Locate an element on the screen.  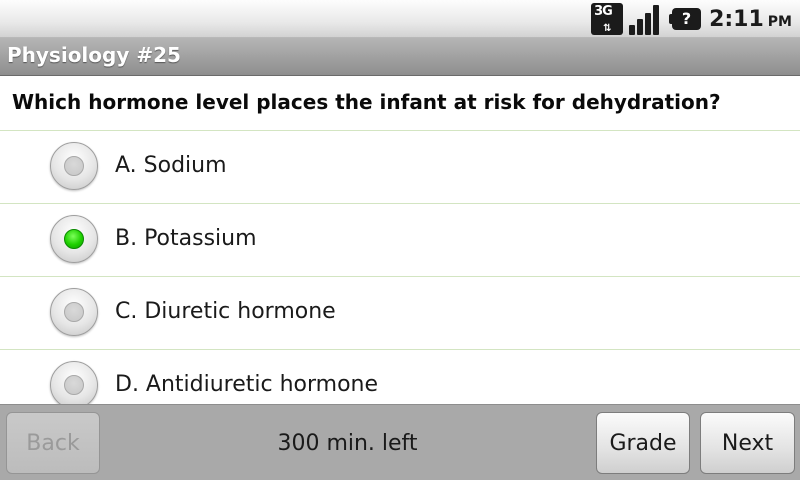
answer-option-label: A. Sodium is located at coordinates (171, 165).